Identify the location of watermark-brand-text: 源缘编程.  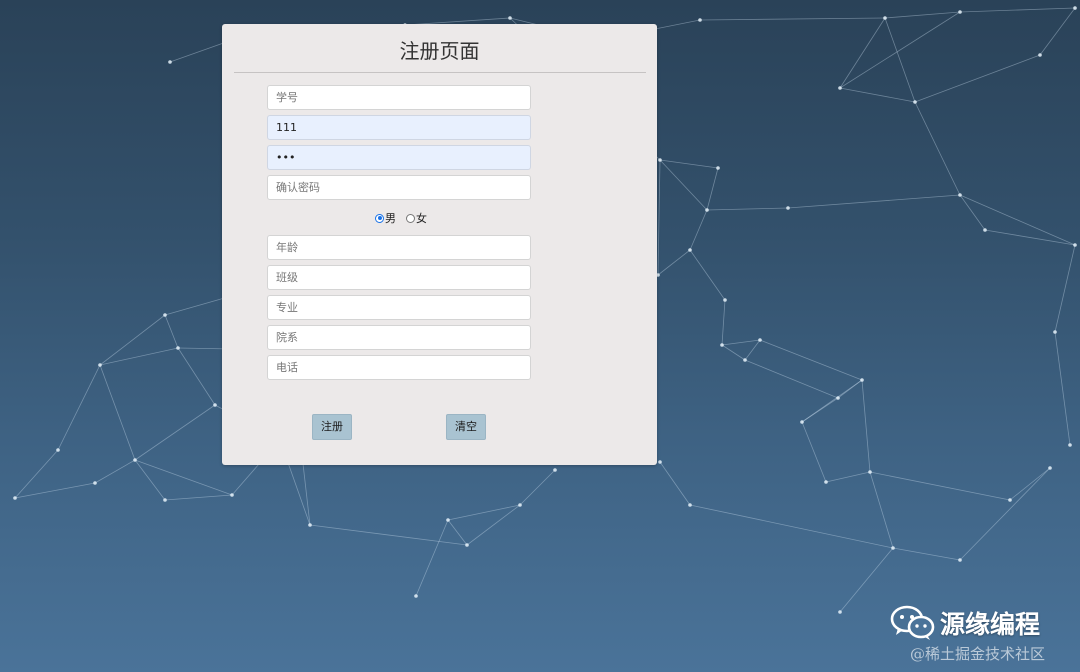
(990, 624).